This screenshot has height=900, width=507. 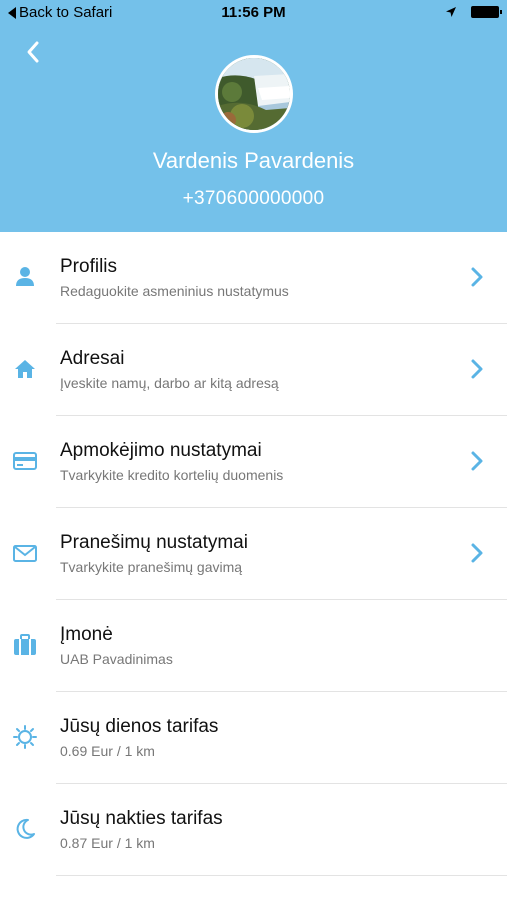 What do you see at coordinates (25, 369) in the screenshot?
I see `home-icon` at bounding box center [25, 369].